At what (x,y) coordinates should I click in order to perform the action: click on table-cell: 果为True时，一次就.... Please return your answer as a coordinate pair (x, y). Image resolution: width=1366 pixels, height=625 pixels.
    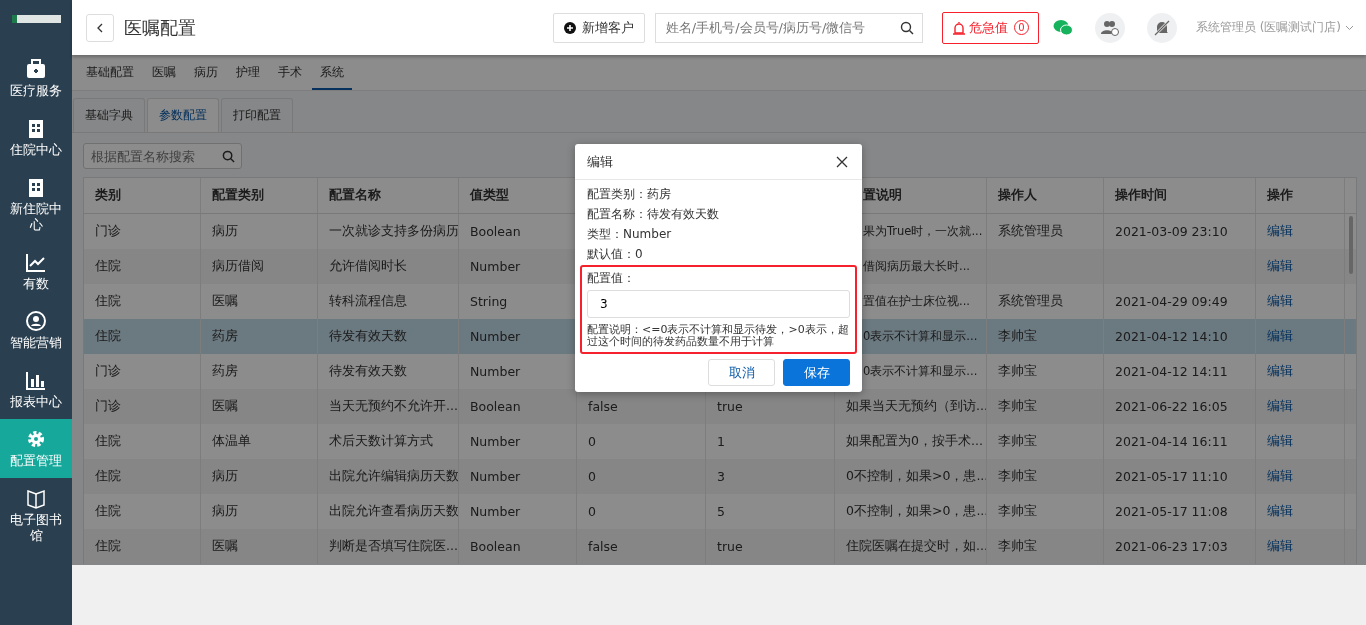
    Looking at the image, I should click on (923, 231).